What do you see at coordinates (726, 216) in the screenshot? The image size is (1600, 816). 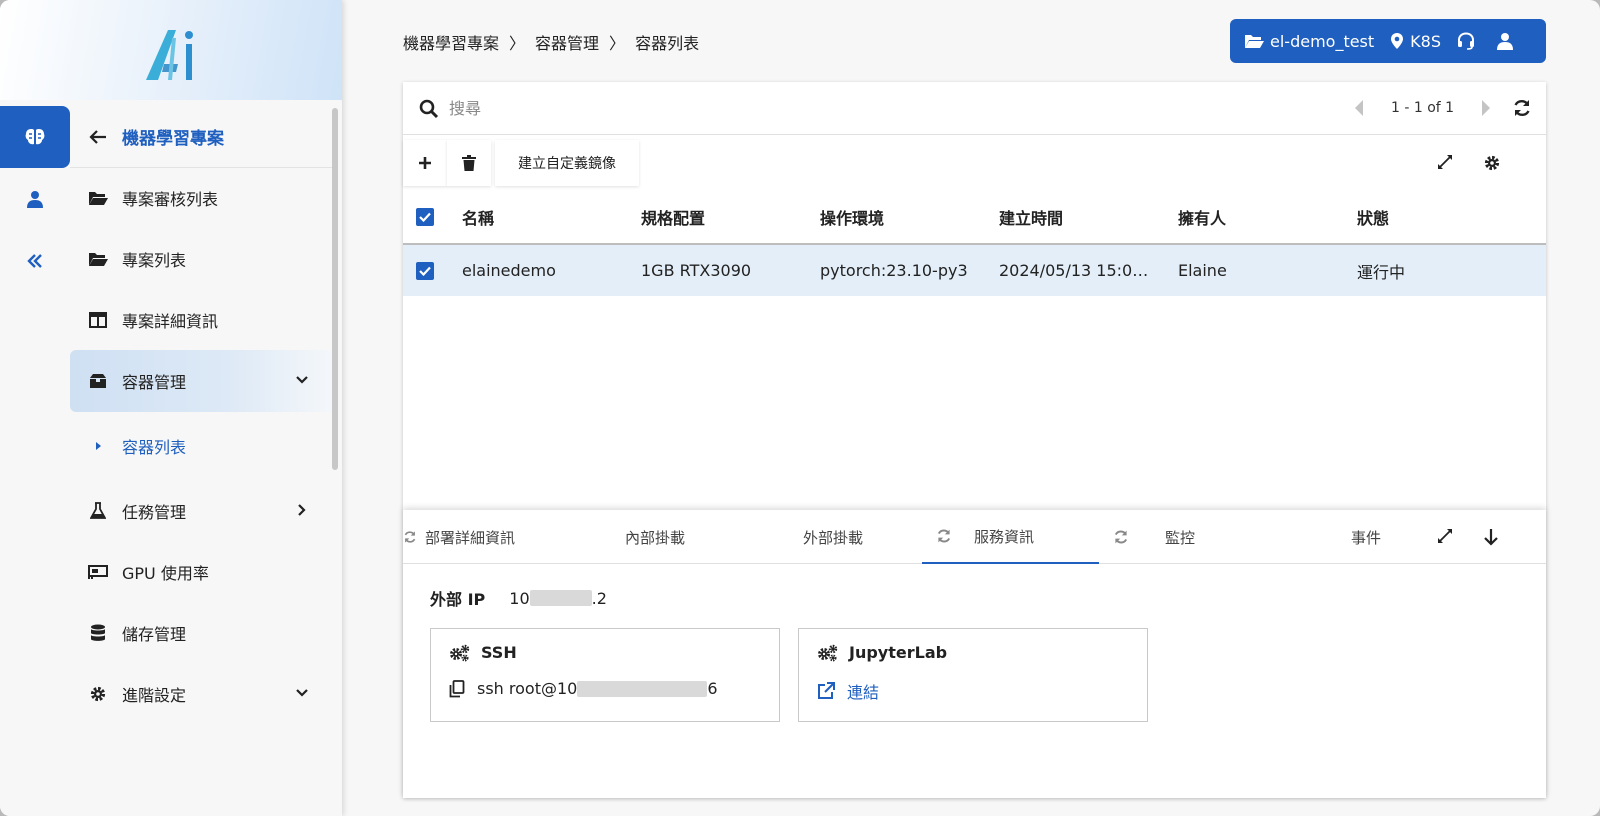 I see `column-header-spec: 規格配置` at bounding box center [726, 216].